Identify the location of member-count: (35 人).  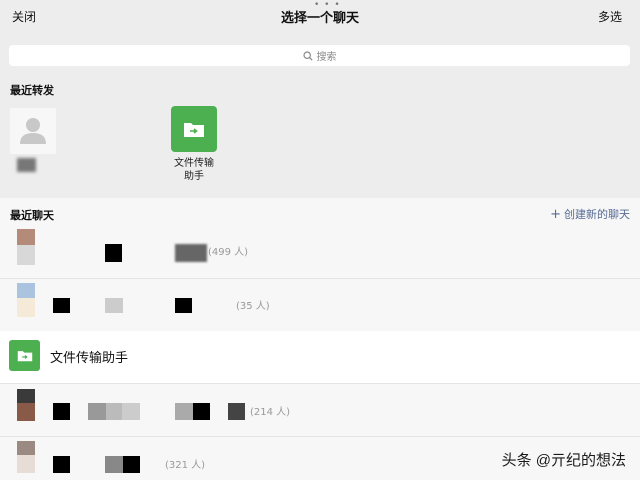
(253, 306).